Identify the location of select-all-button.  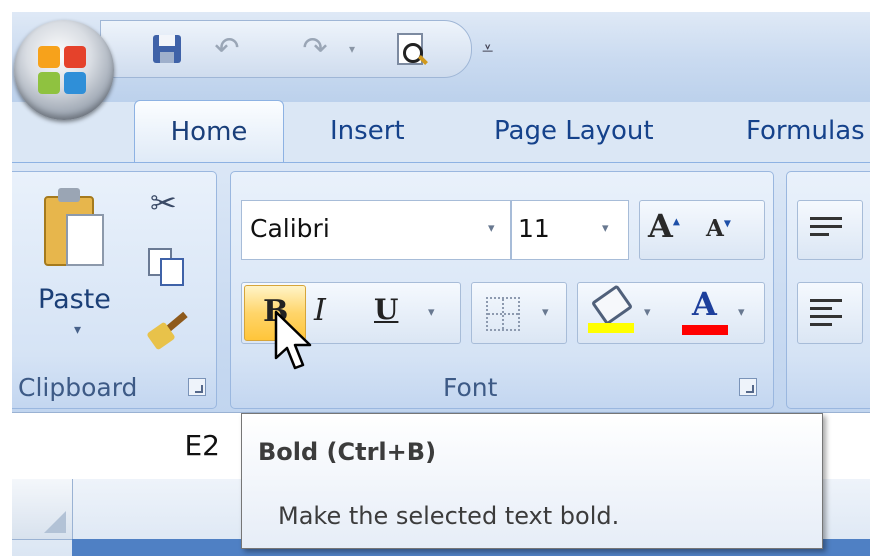
(42, 509).